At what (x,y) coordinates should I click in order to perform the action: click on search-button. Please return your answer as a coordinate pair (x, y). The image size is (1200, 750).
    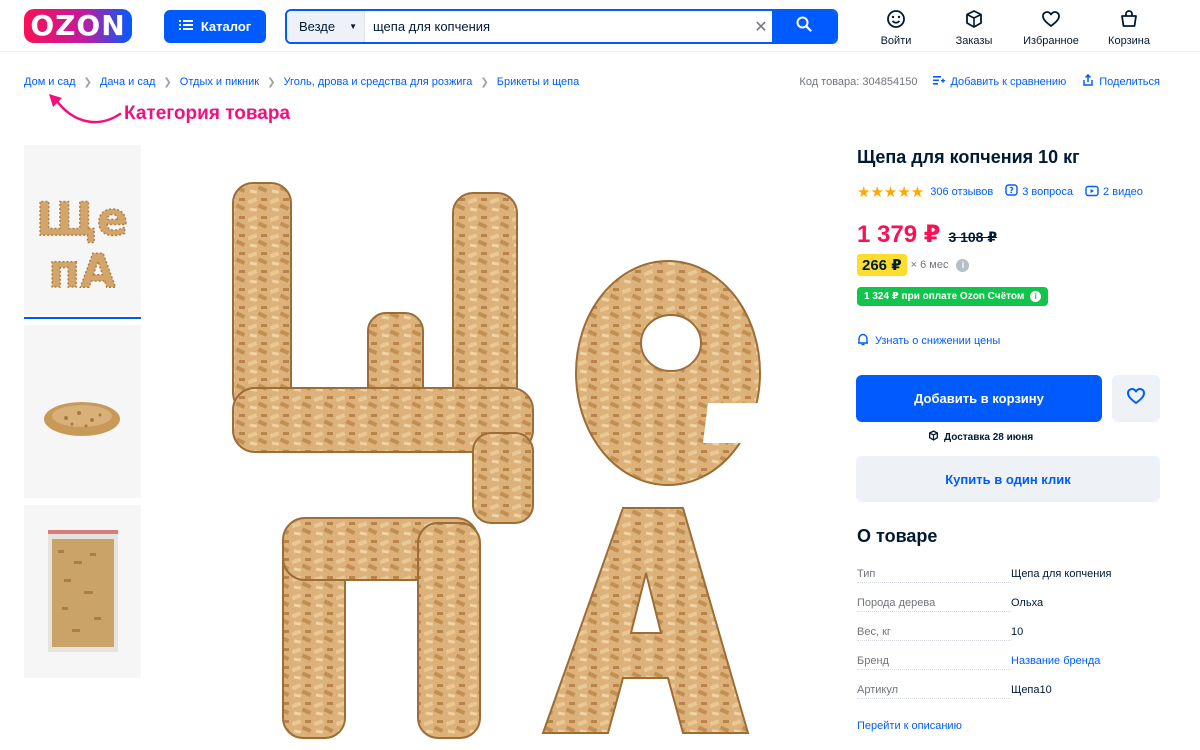
    Looking at the image, I should click on (804, 26).